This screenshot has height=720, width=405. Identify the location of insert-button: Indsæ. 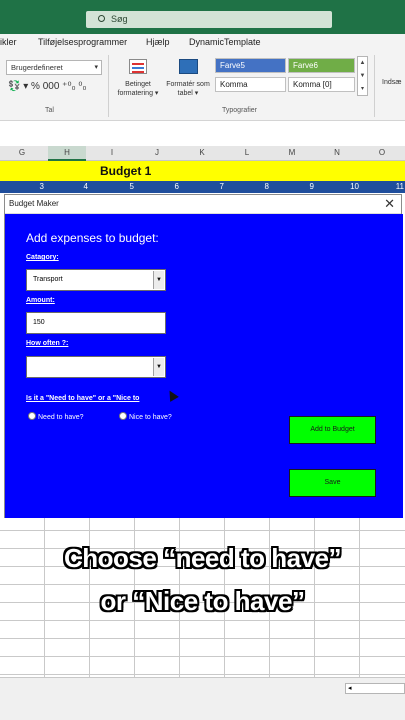
(391, 82).